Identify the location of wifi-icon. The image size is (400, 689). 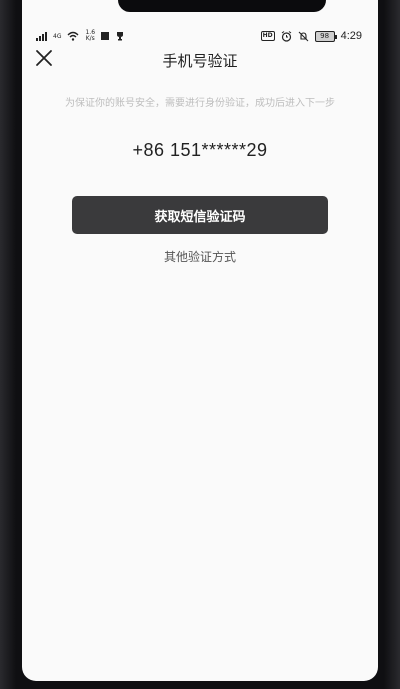
(73, 36).